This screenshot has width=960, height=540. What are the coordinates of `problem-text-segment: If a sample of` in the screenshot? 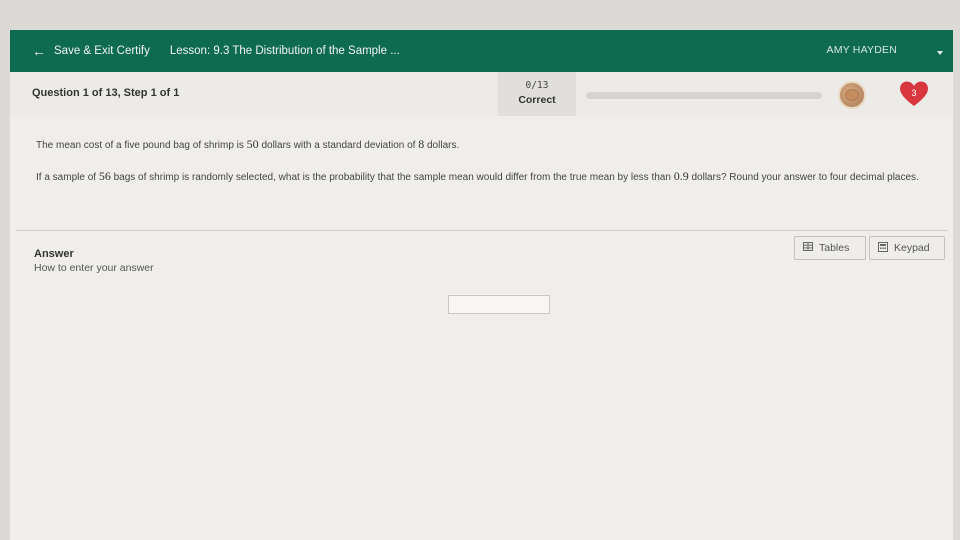 It's located at (66, 177).